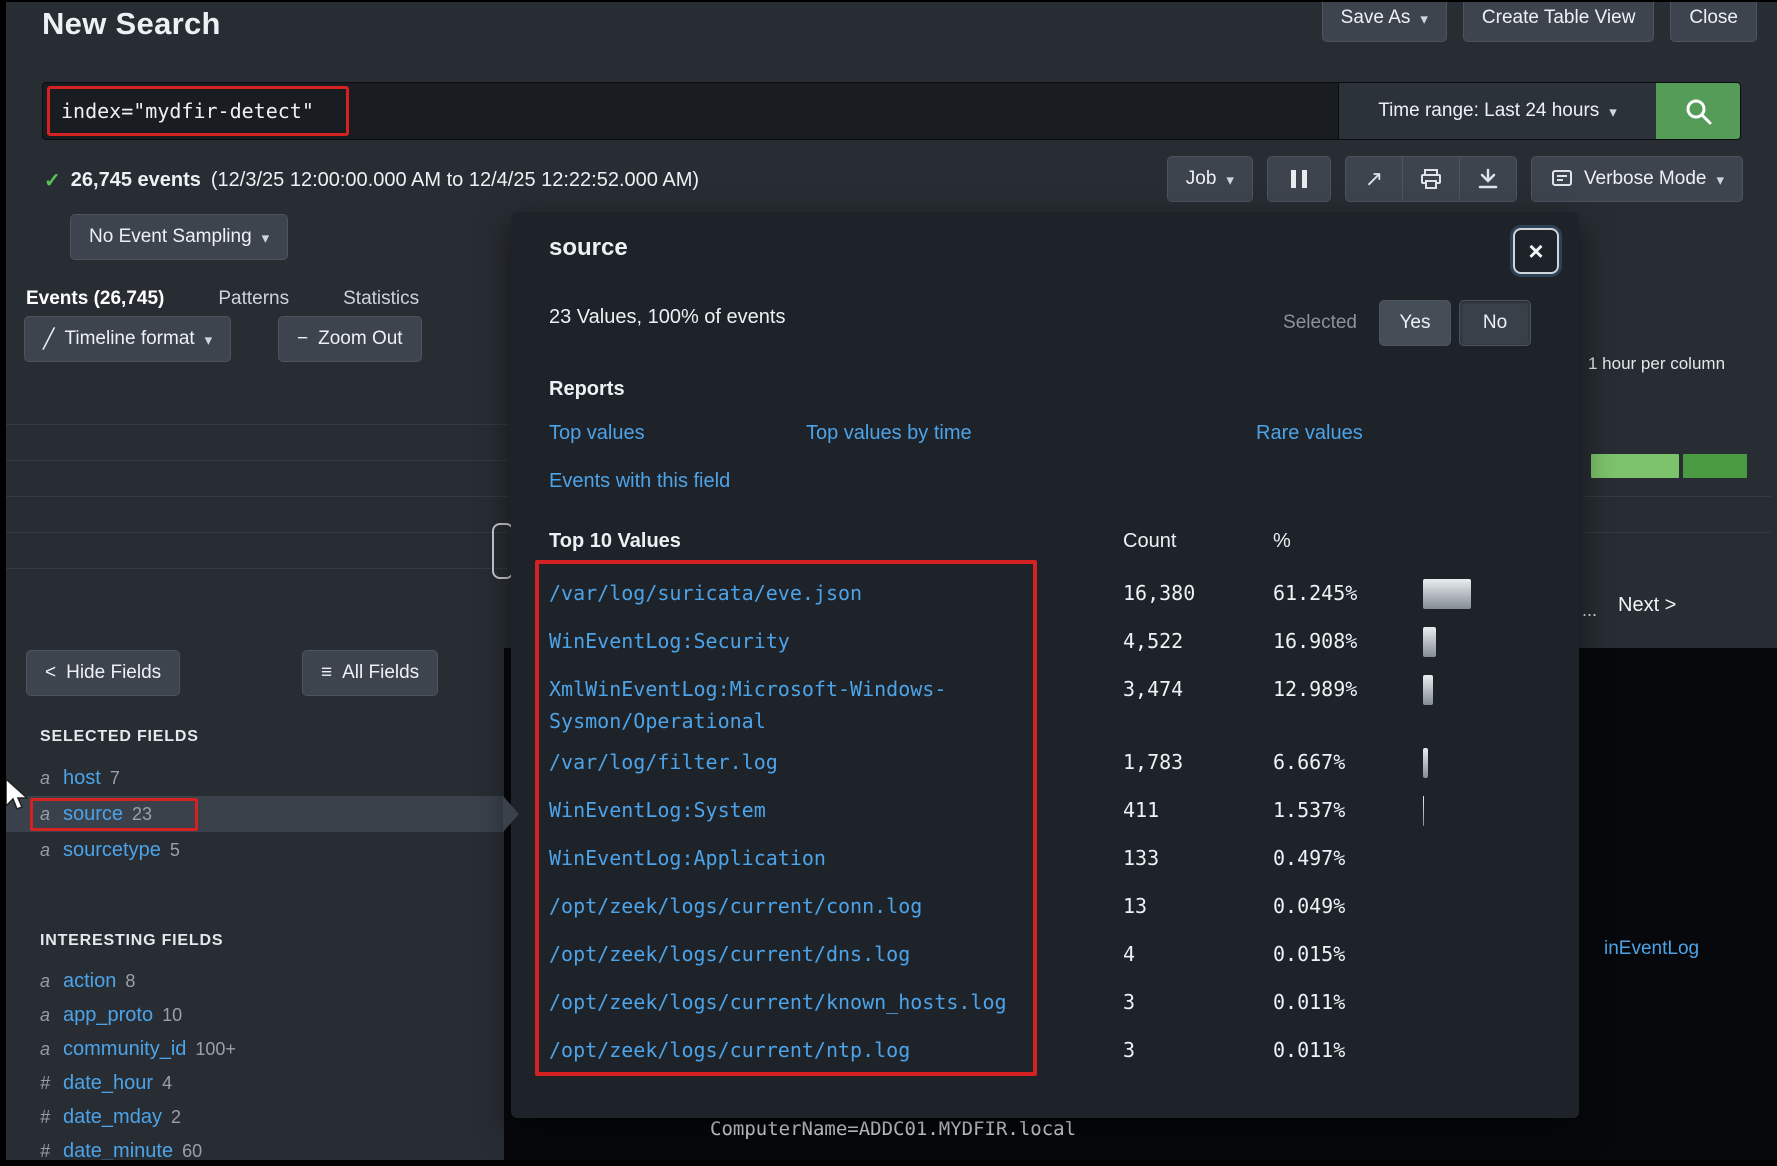 Image resolution: width=1777 pixels, height=1166 pixels. What do you see at coordinates (615, 541) in the screenshot?
I see `top-values-heading: Top 10 Values` at bounding box center [615, 541].